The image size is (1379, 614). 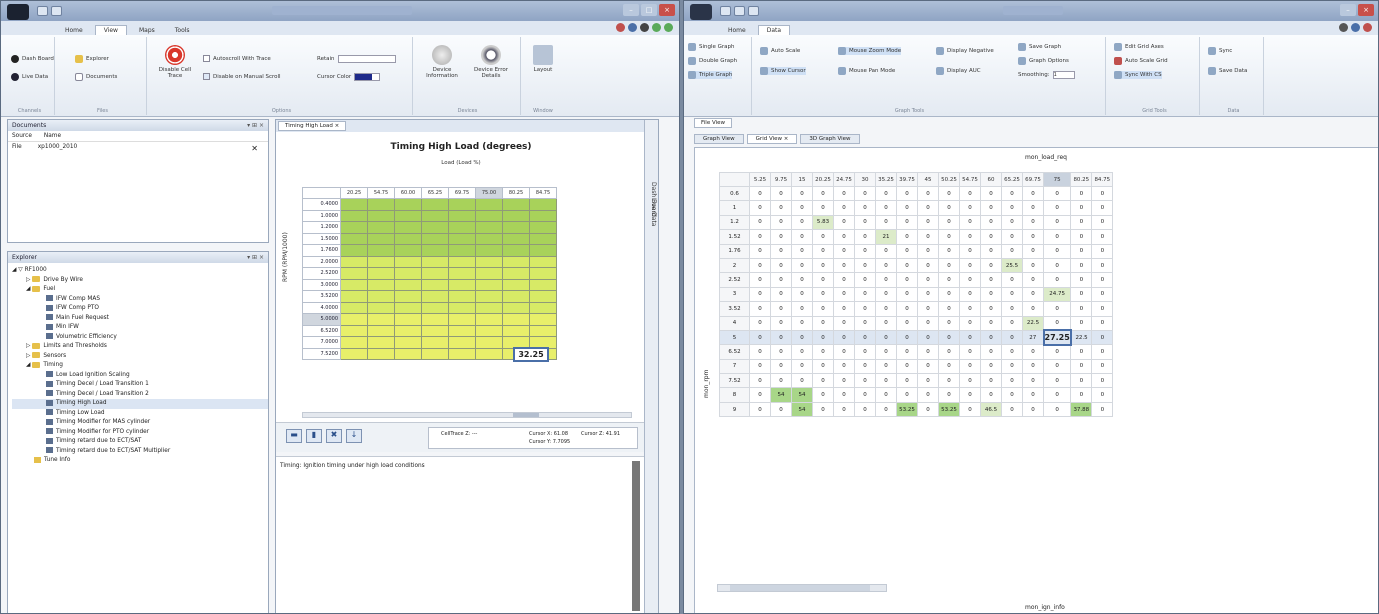 What do you see at coordinates (1043, 61) in the screenshot?
I see `graph-options-button: Graph Options` at bounding box center [1043, 61].